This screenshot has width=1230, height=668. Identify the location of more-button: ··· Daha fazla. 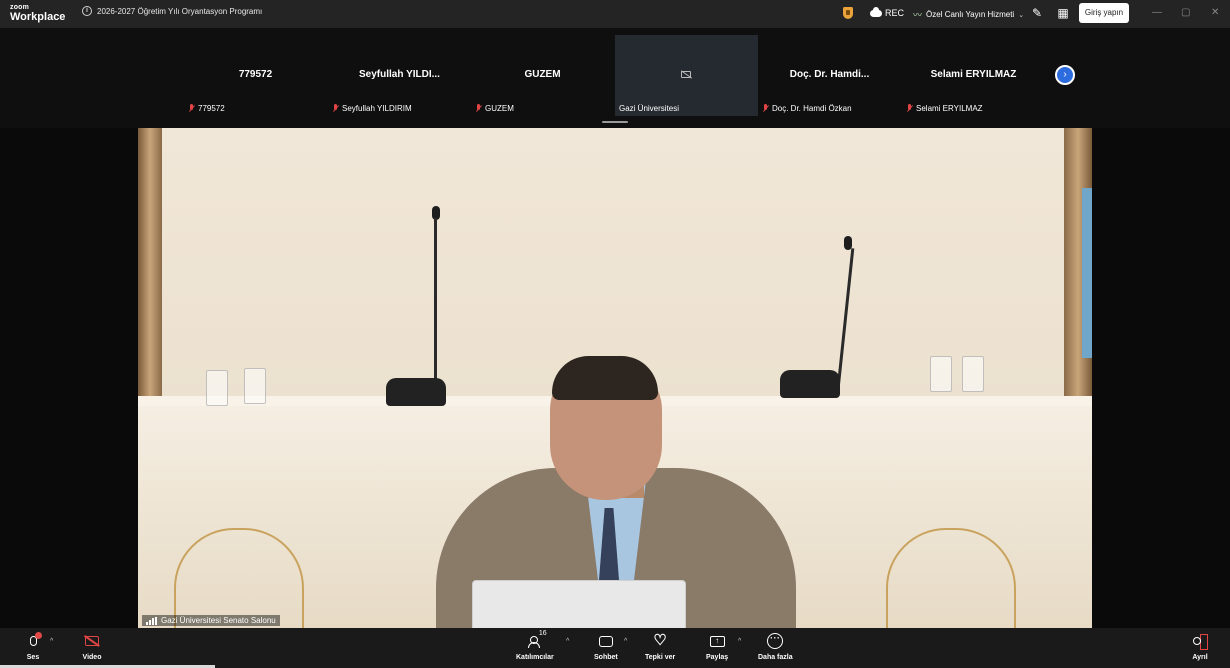
(775, 646).